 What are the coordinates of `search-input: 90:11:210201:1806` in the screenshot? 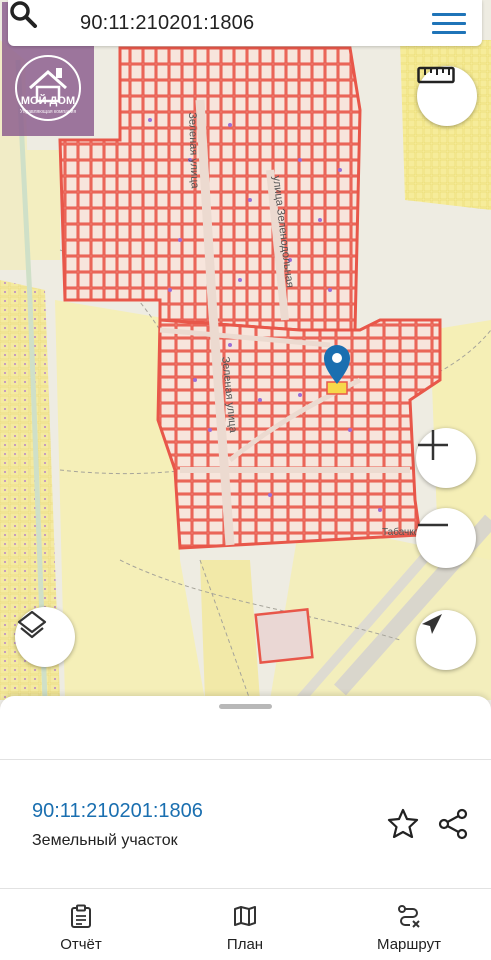 It's located at (167, 23).